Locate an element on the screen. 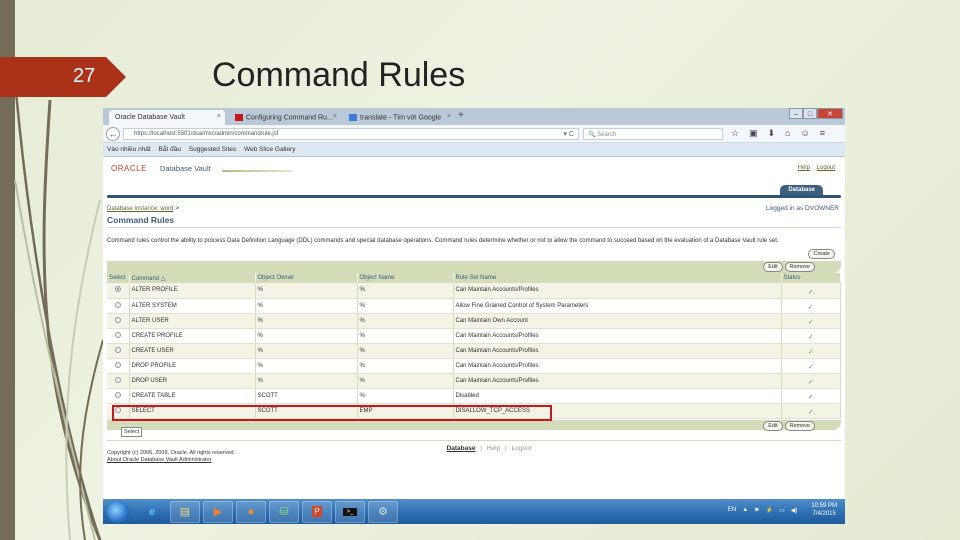 This screenshot has height=540, width=960. system-tray: EN ▲ ⚑ ⚡ ▭ ◀) 10:59 PM 7/4/2015 is located at coordinates (782, 510).